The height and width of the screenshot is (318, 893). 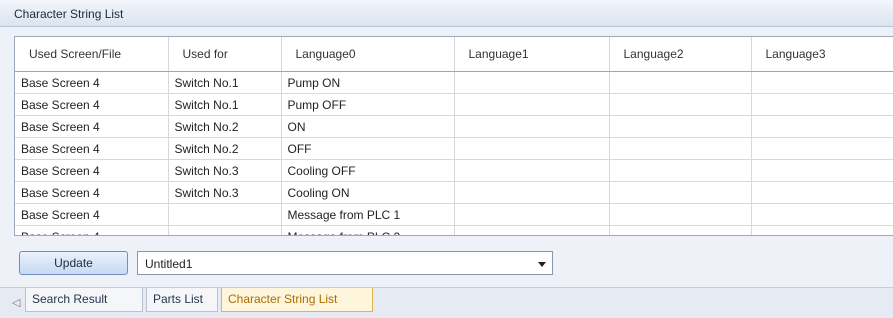 What do you see at coordinates (368, 104) in the screenshot?
I see `cell-language0: Pump OFF` at bounding box center [368, 104].